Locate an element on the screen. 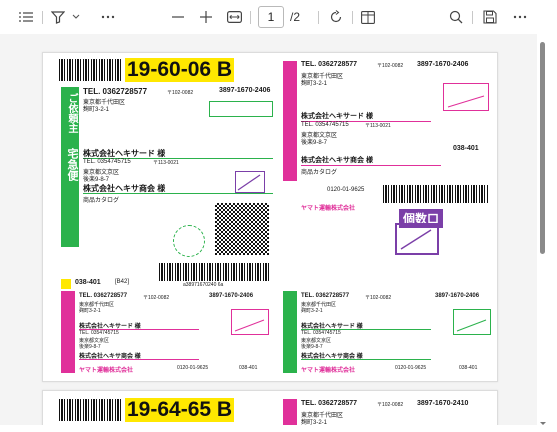 The height and width of the screenshot is (432, 557). sort-code: 19-60-06 B is located at coordinates (180, 70).